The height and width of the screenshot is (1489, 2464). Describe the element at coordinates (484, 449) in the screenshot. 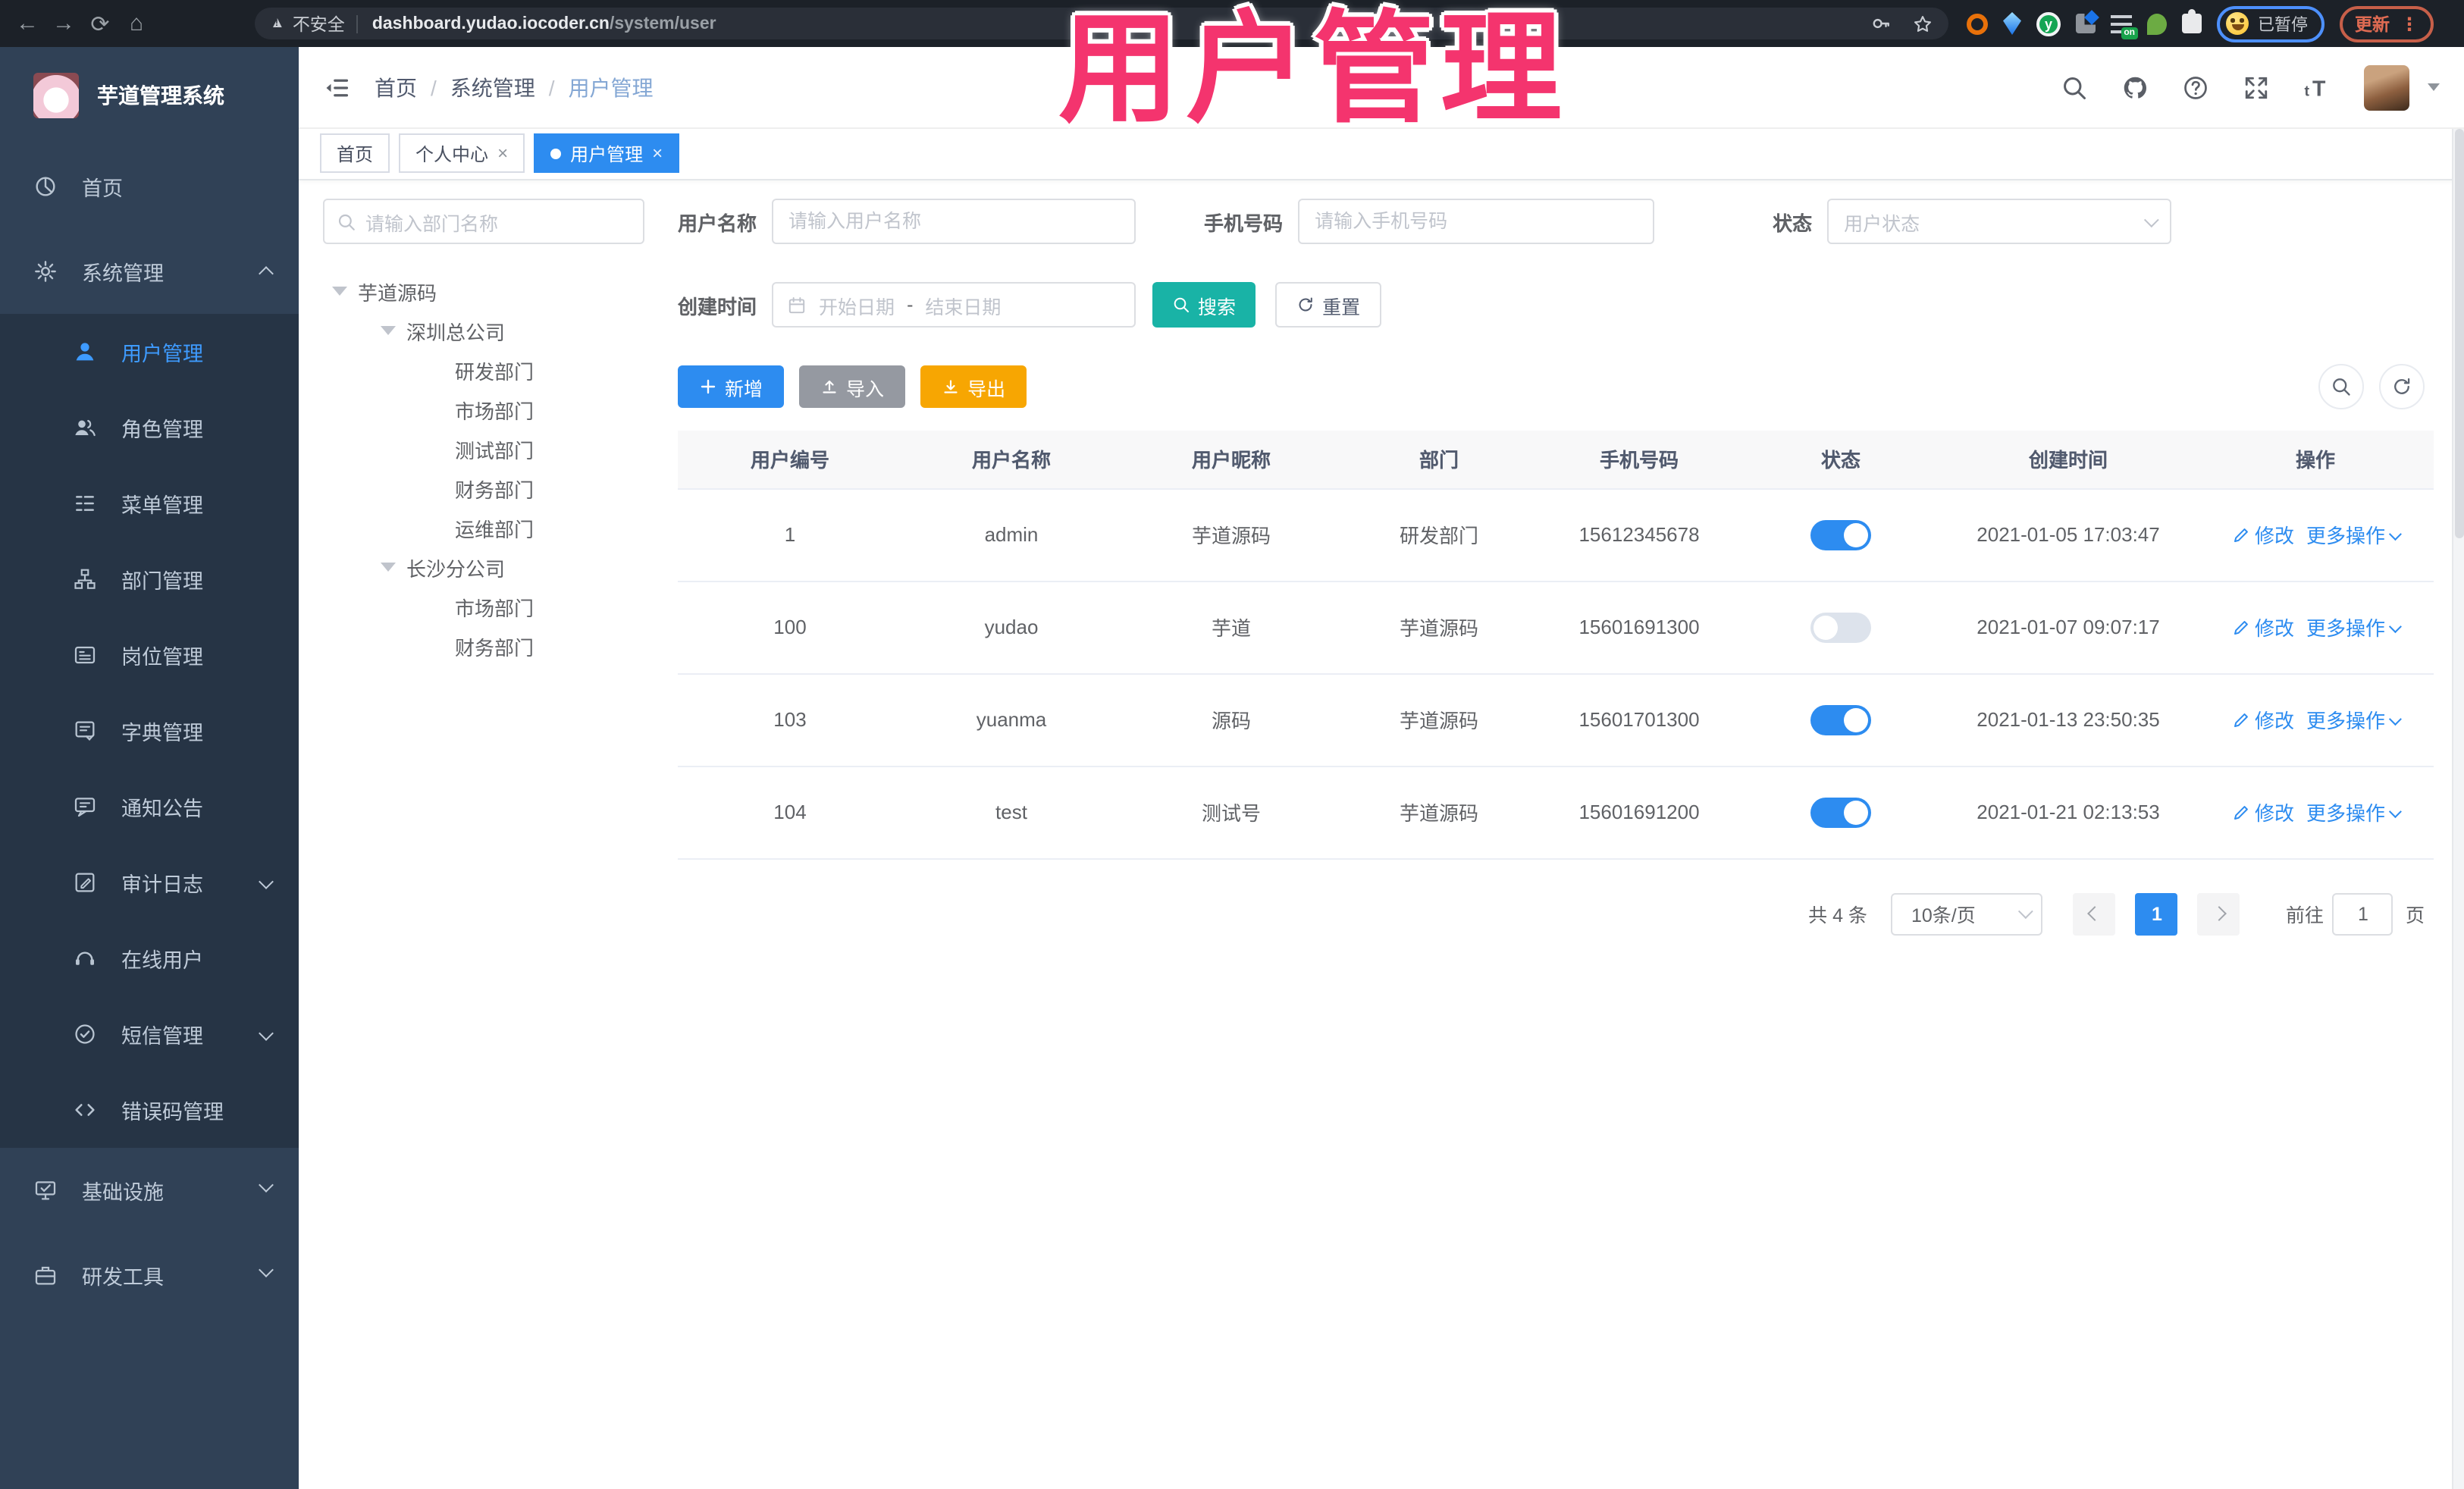

I see `dept-tree-node: 测试部门` at that location.